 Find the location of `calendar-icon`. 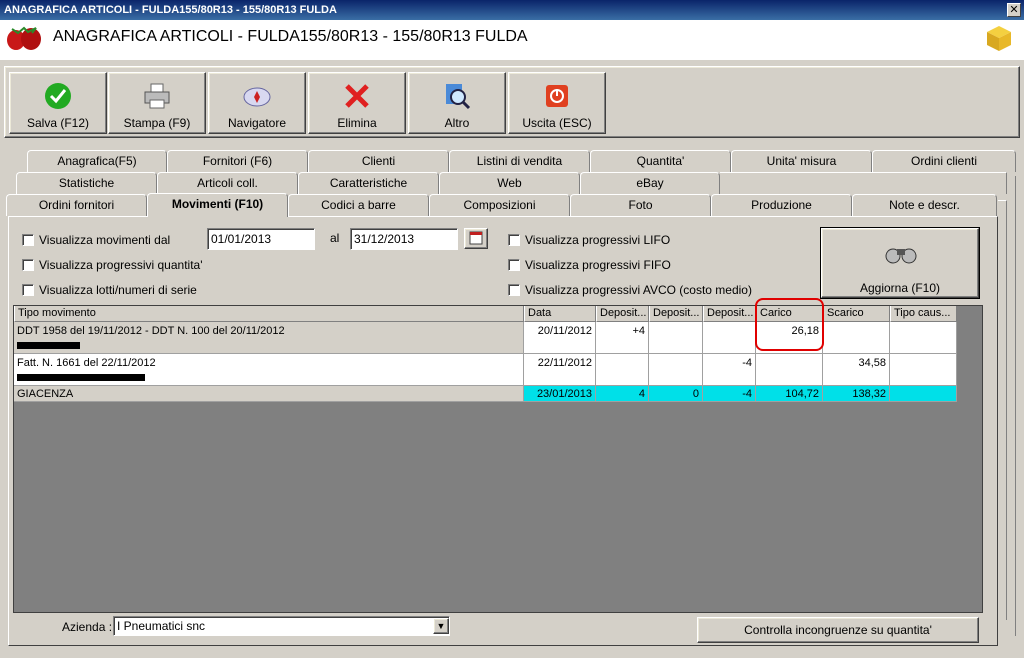

calendar-icon is located at coordinates (476, 238).